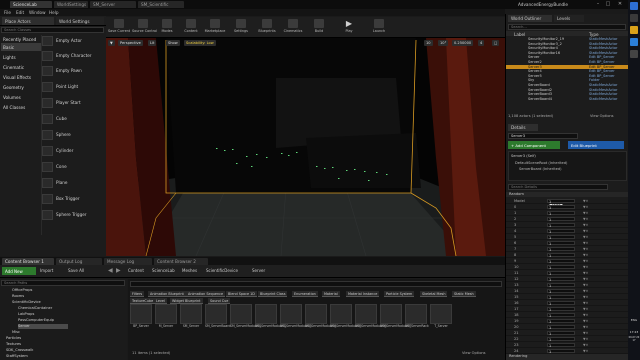 This screenshot has height=360, width=640. What do you see at coordinates (567, 243) in the screenshot?
I see `param-row: 6 1 ▼✕` at bounding box center [567, 243].